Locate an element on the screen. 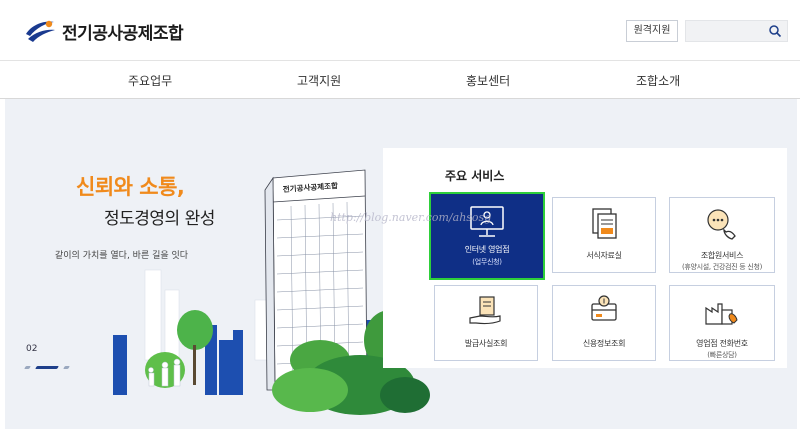 The image size is (800, 436). credit-card-icon is located at coordinates (604, 308).